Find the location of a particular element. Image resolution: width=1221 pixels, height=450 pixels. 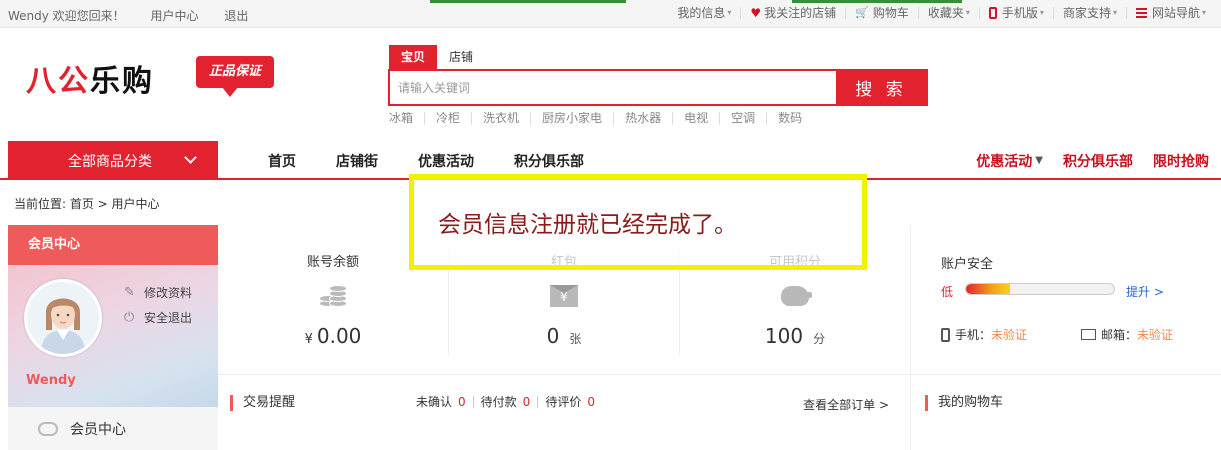

phone-verification: 手机： 未验证 is located at coordinates (984, 334).